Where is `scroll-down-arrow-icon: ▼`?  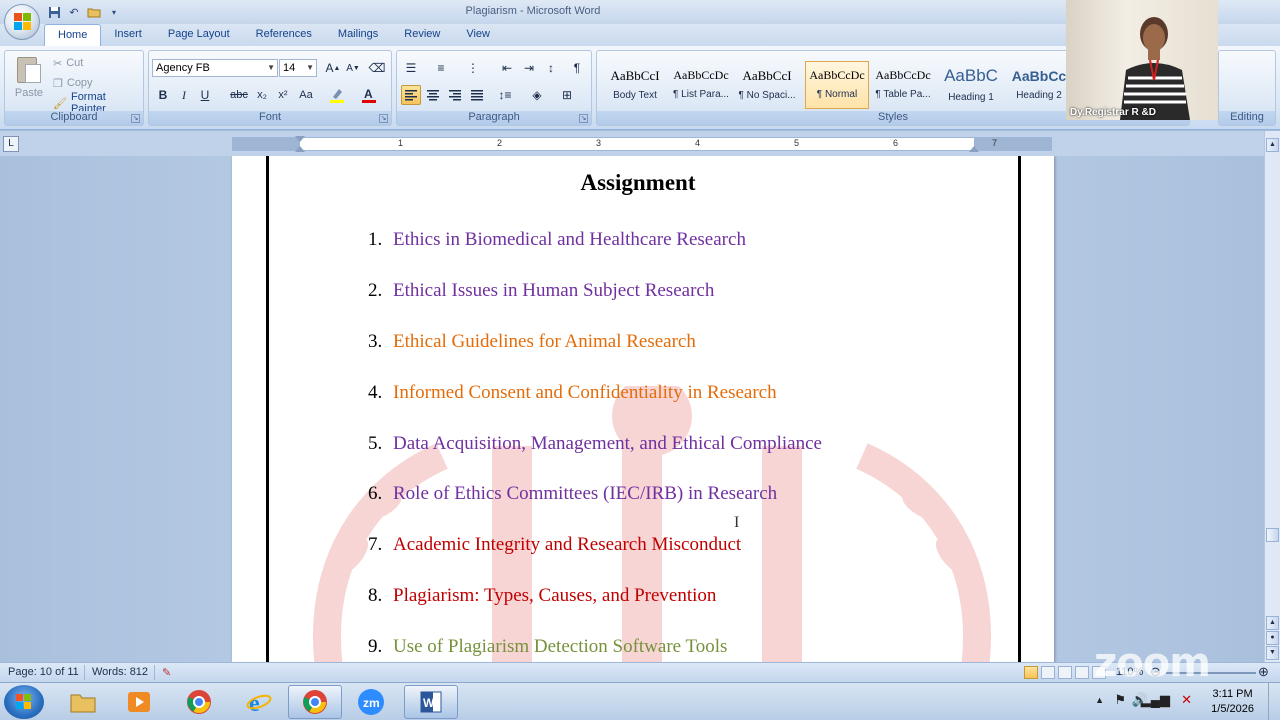 scroll-down-arrow-icon: ▼ is located at coordinates (1272, 653).